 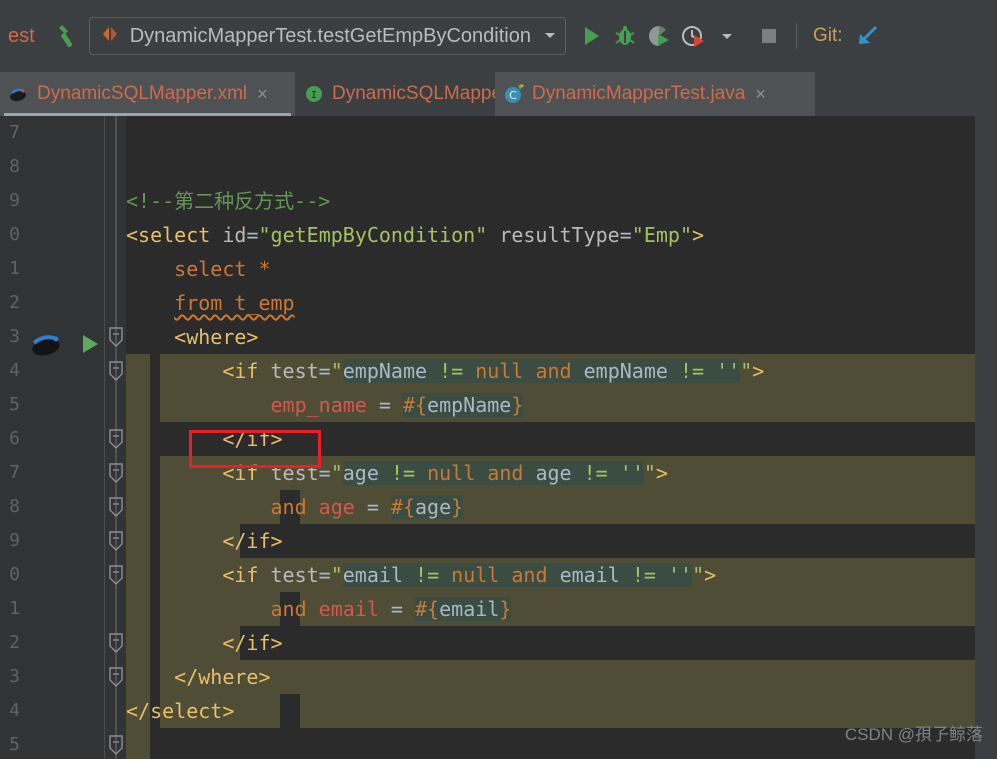 What do you see at coordinates (14, 574) in the screenshot?
I see `line-number: 0` at bounding box center [14, 574].